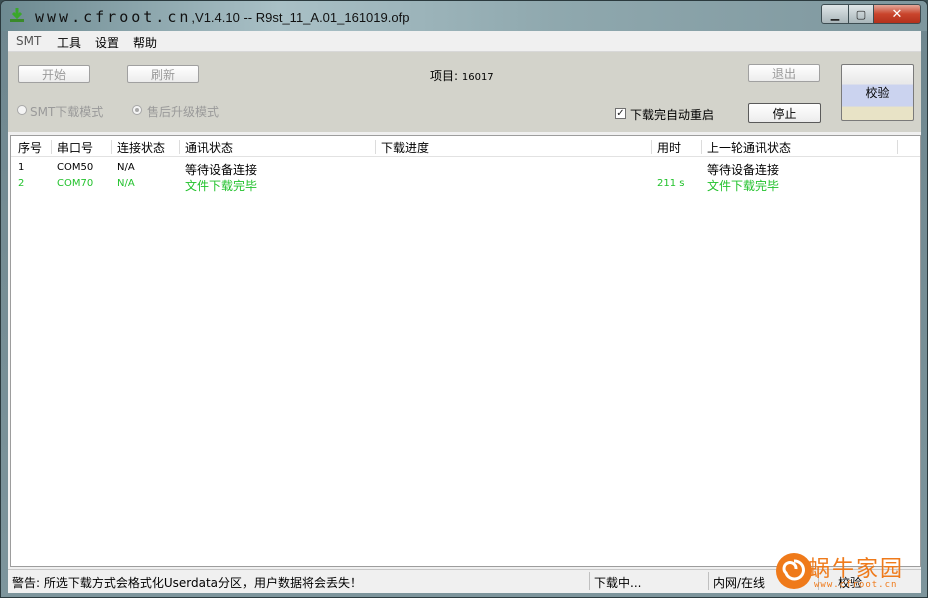 This screenshot has height=598, width=928. I want to click on close-button: ✕, so click(897, 14).